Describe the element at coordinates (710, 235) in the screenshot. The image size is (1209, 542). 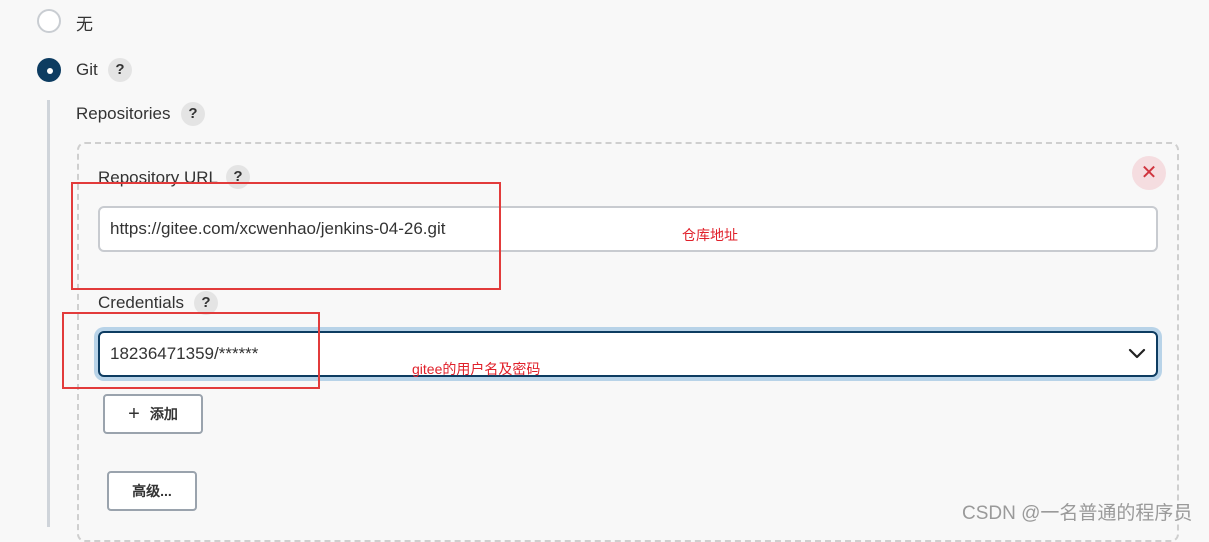
I see `url-annotation-text: 仓库地址` at that location.